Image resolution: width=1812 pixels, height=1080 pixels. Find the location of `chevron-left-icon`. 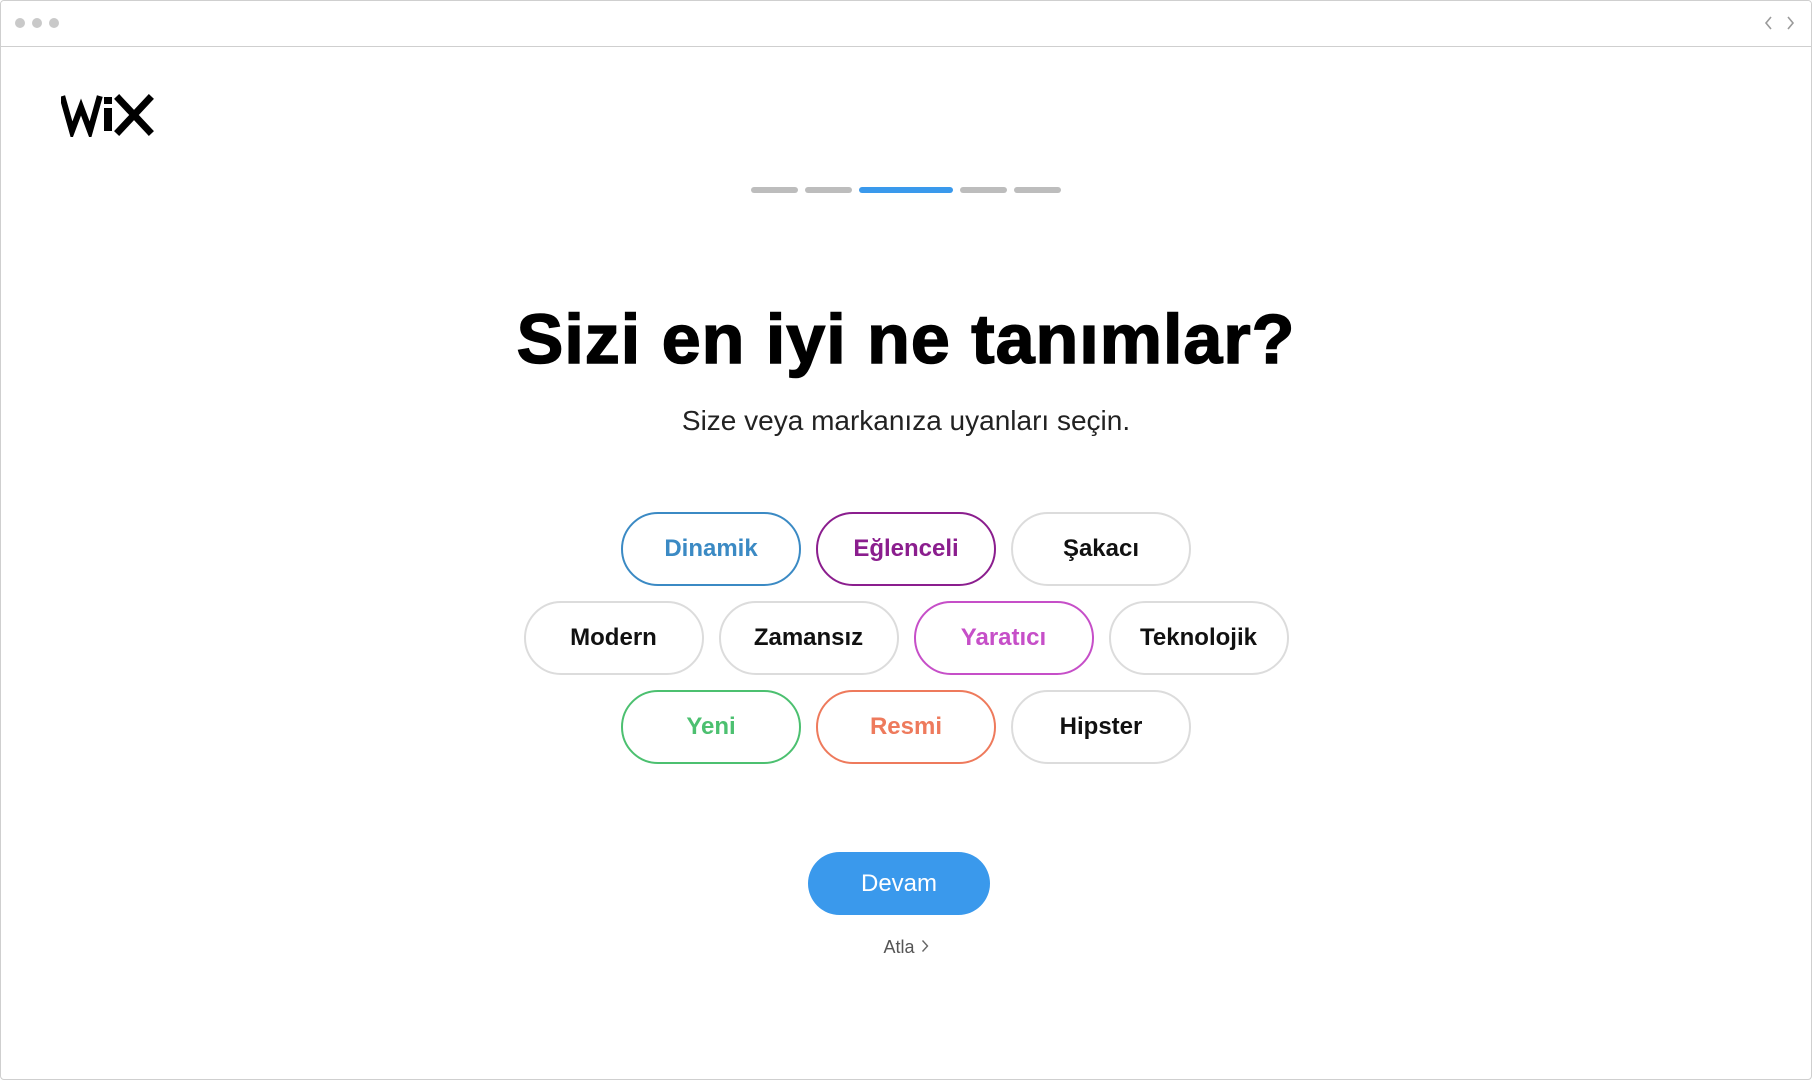

chevron-left-icon is located at coordinates (1768, 23).